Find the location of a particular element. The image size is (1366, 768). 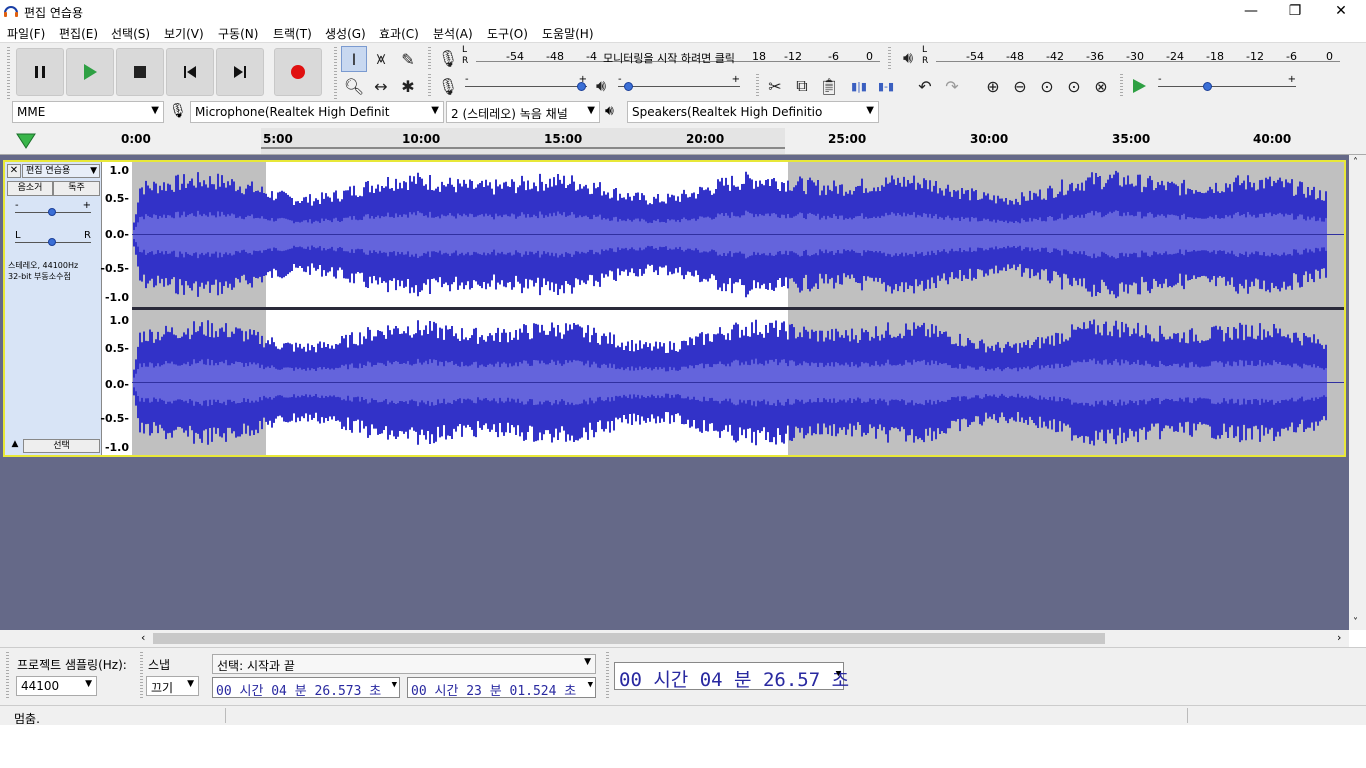

menu-tools: 도구(O) is located at coordinates (507, 33).